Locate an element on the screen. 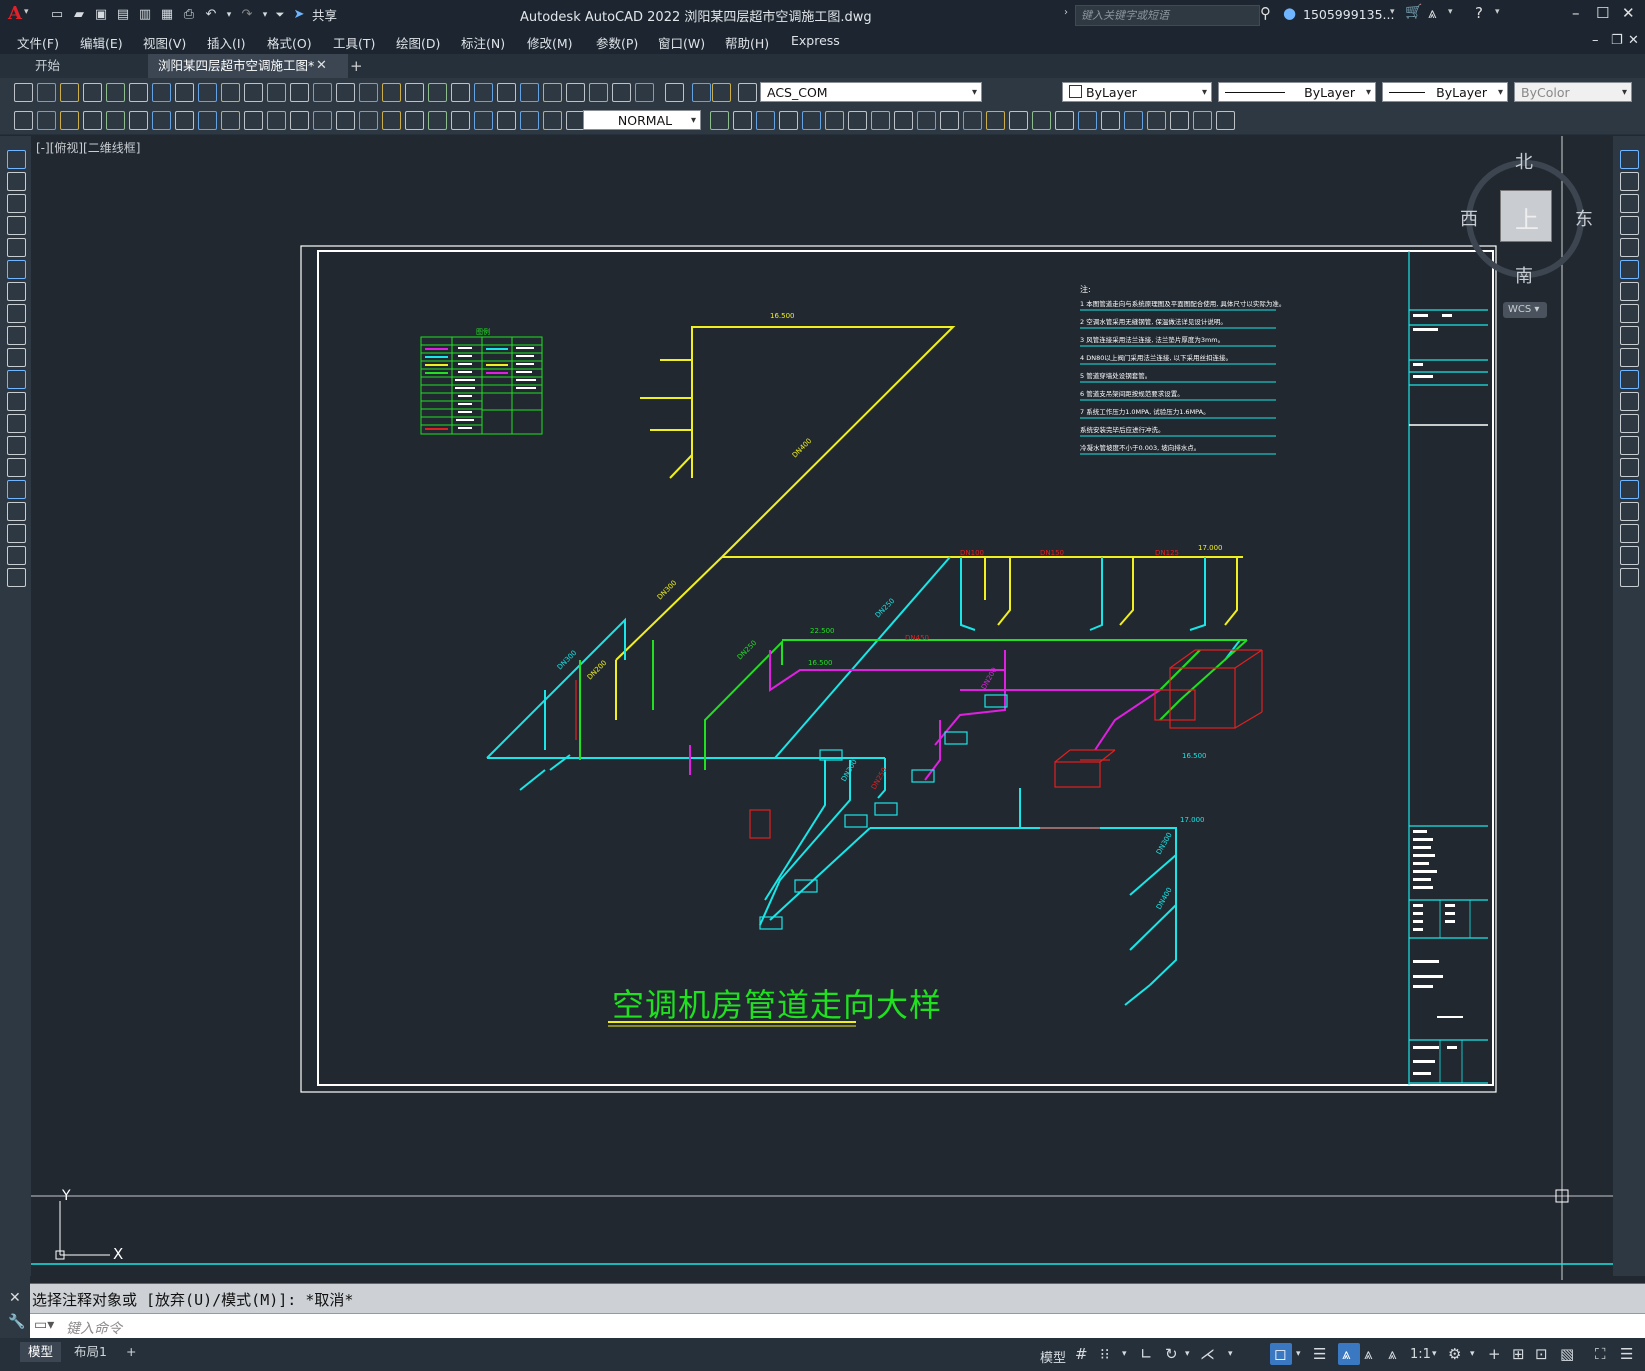  workspace-dropdown-icon: ▾ is located at coordinates (1472, 1354).